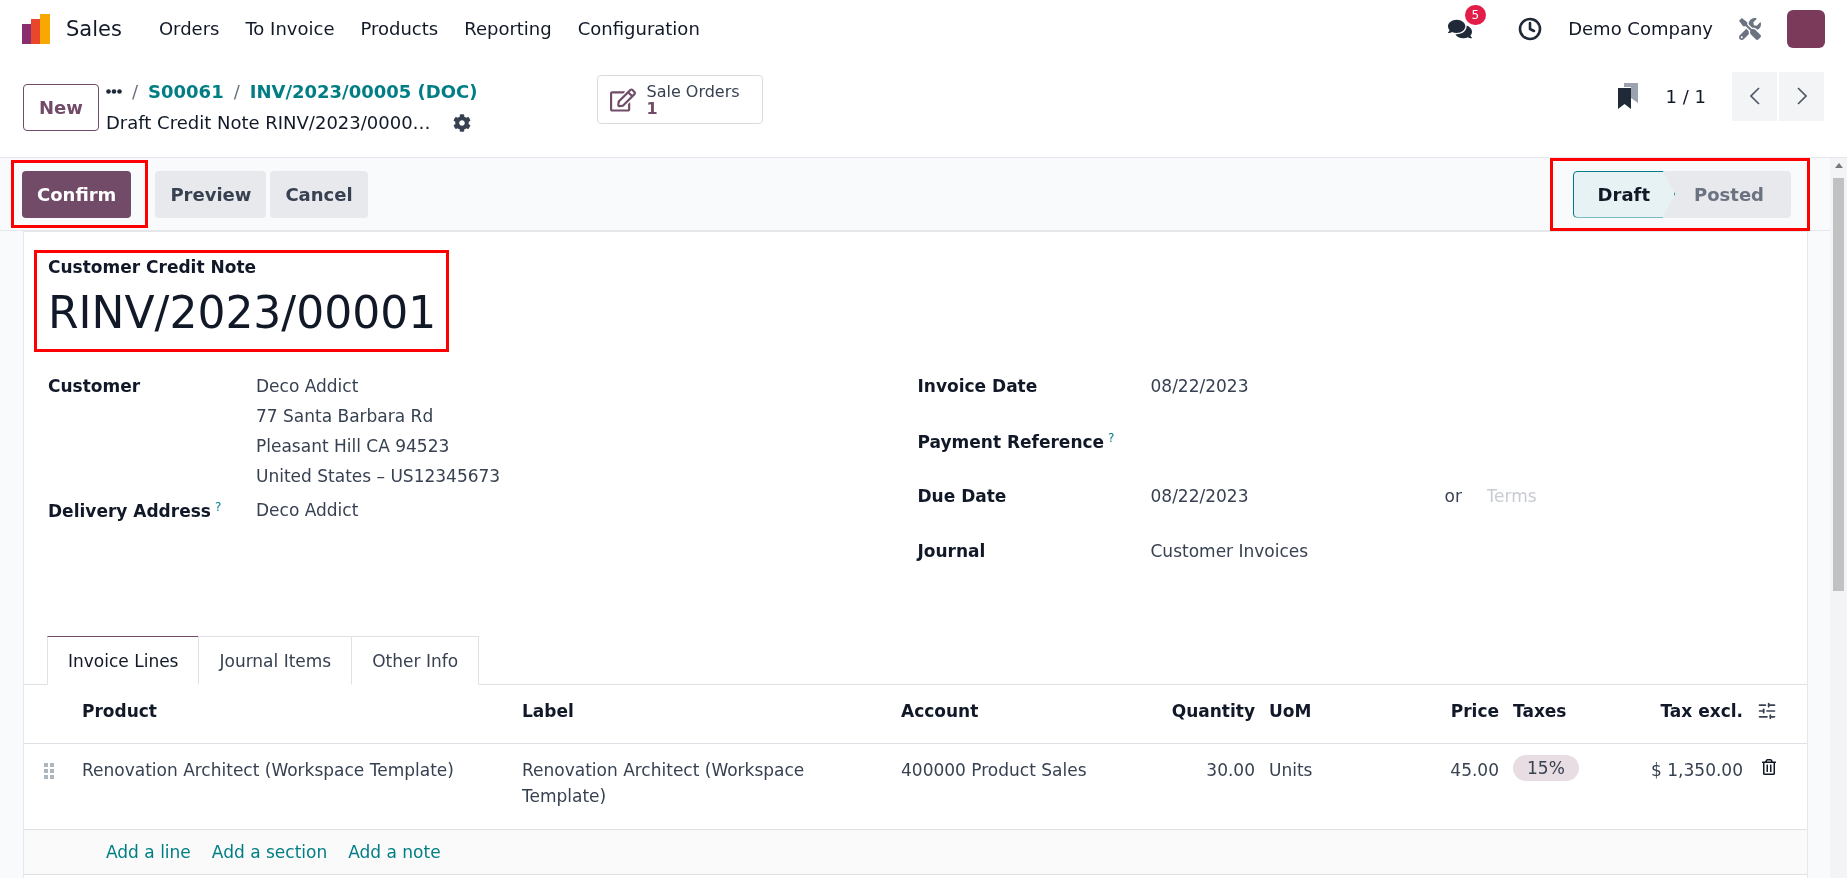  What do you see at coordinates (1727, 194) in the screenshot?
I see `status-stage: Posted` at bounding box center [1727, 194].